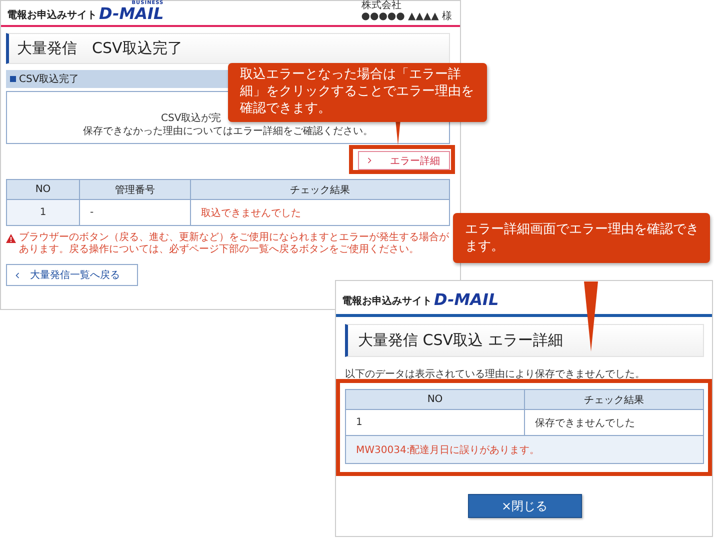  Describe the element at coordinates (13, 79) in the screenshot. I see `square-icon` at that location.